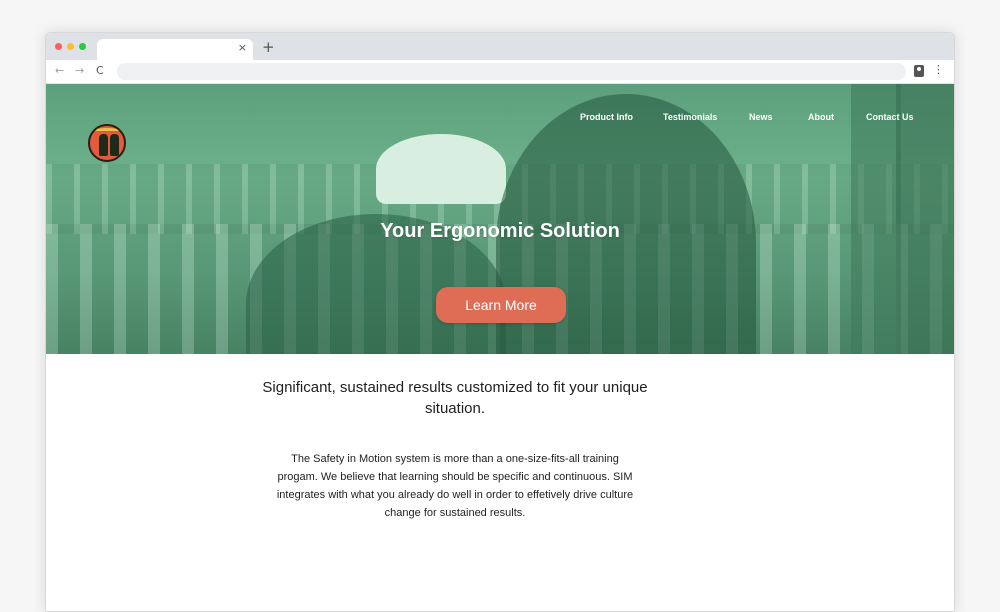 Image resolution: width=1000 pixels, height=612 pixels. What do you see at coordinates (500, 46) in the screenshot?
I see `tab-bar: × +` at bounding box center [500, 46].